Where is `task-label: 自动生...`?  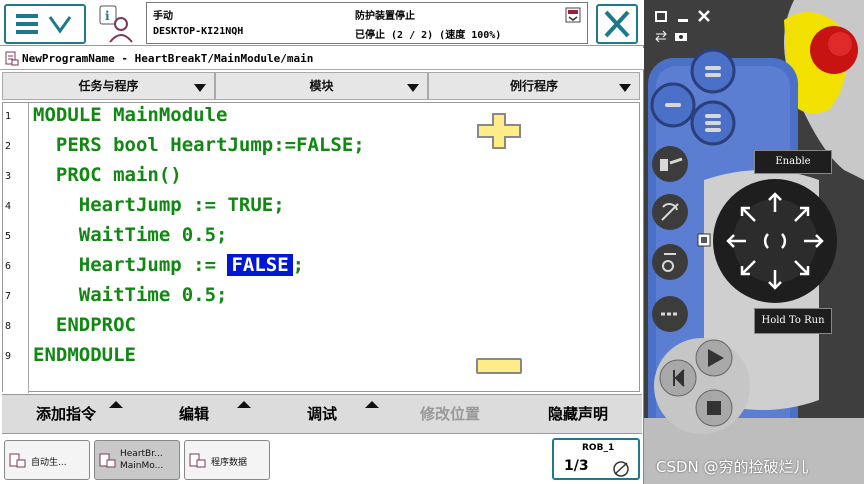 task-label: 自动生... is located at coordinates (49, 463).